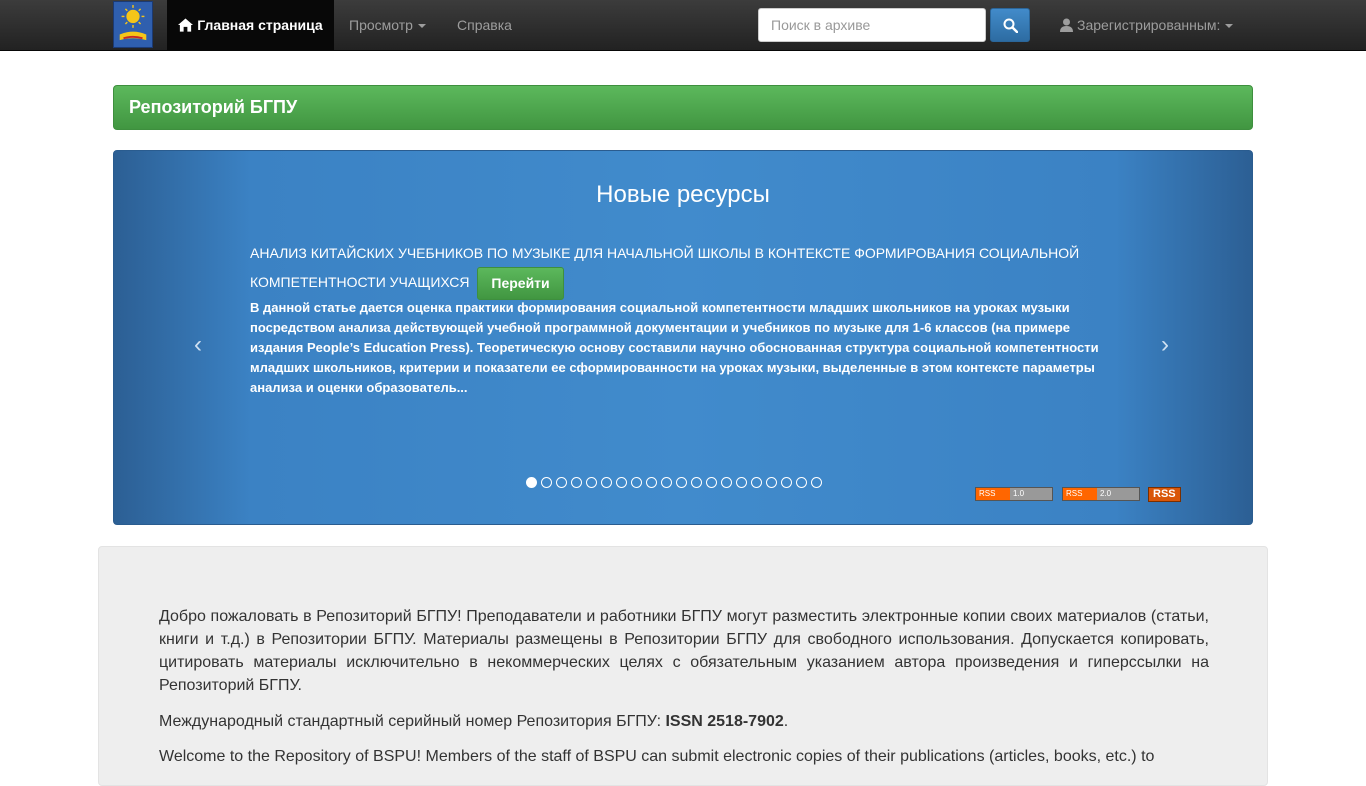 The image size is (1366, 786). I want to click on user-menu-dropdown: Зарегистрированным:, so click(1147, 25).